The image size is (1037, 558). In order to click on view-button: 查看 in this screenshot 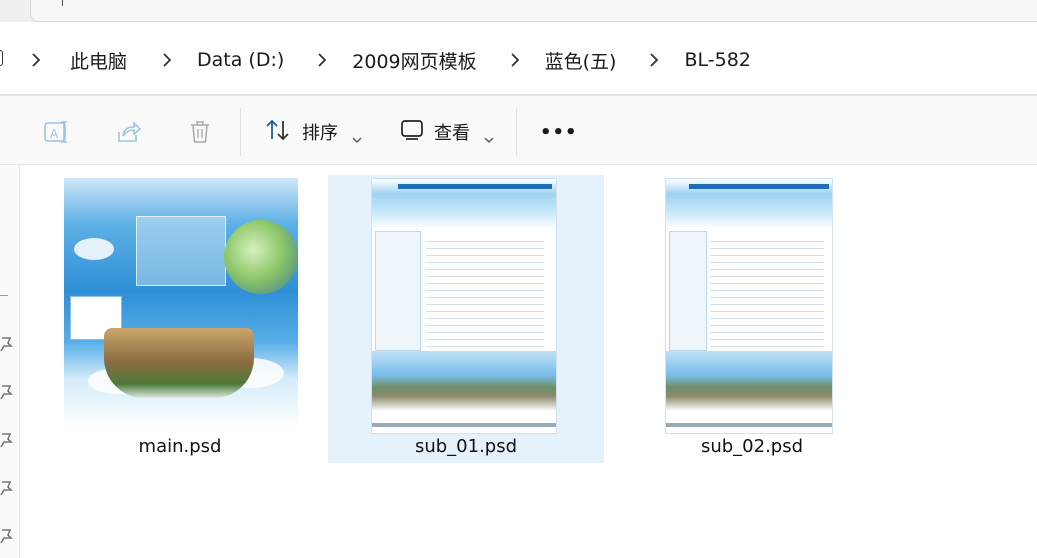, I will do `click(447, 132)`.